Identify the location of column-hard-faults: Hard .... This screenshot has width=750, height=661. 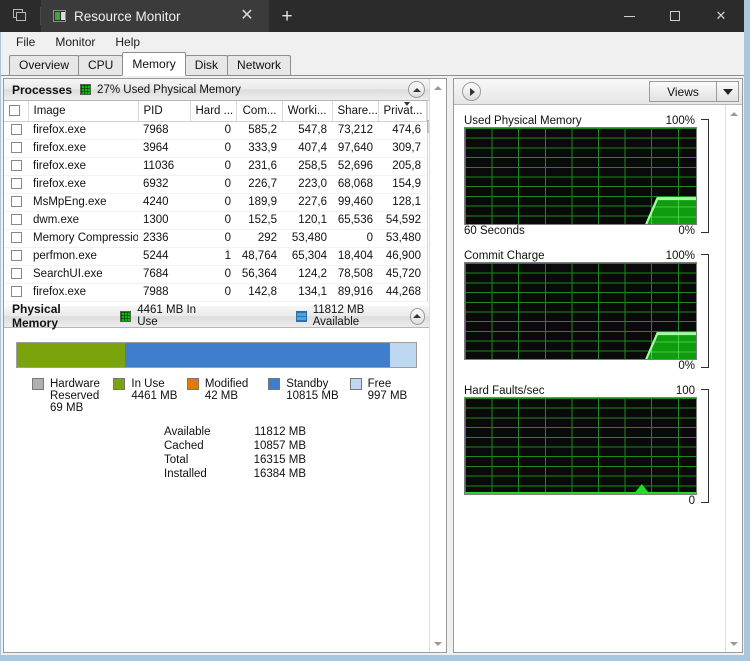
(213, 111).